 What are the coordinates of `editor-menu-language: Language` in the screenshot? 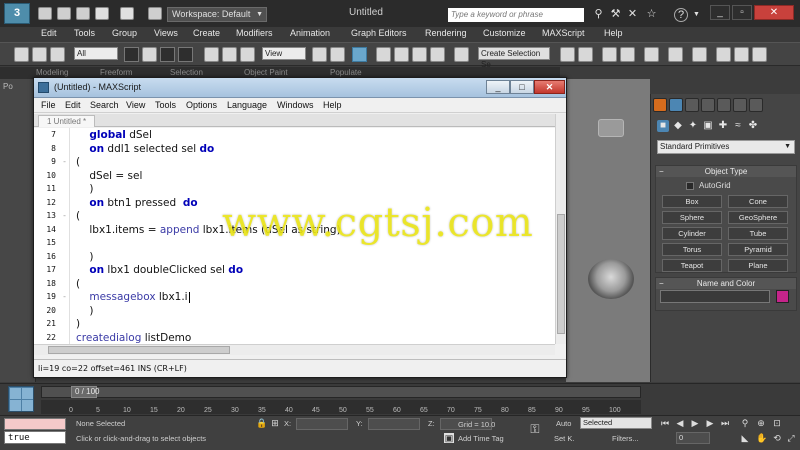 It's located at (247, 105).